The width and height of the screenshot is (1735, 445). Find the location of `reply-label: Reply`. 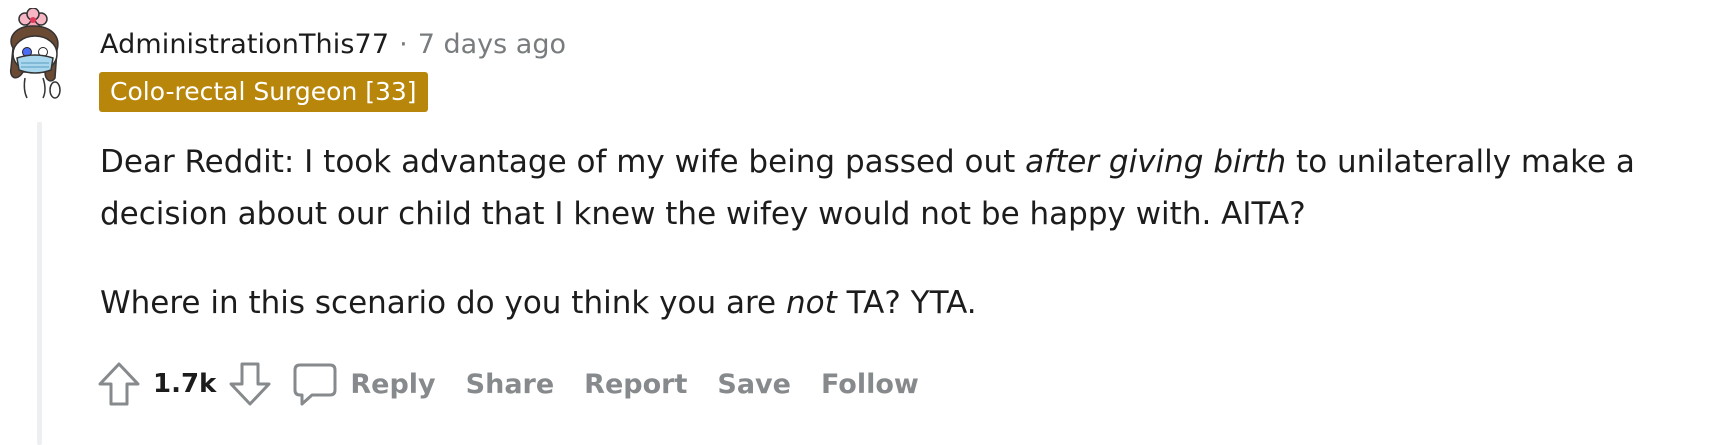

reply-label: Reply is located at coordinates (393, 384).